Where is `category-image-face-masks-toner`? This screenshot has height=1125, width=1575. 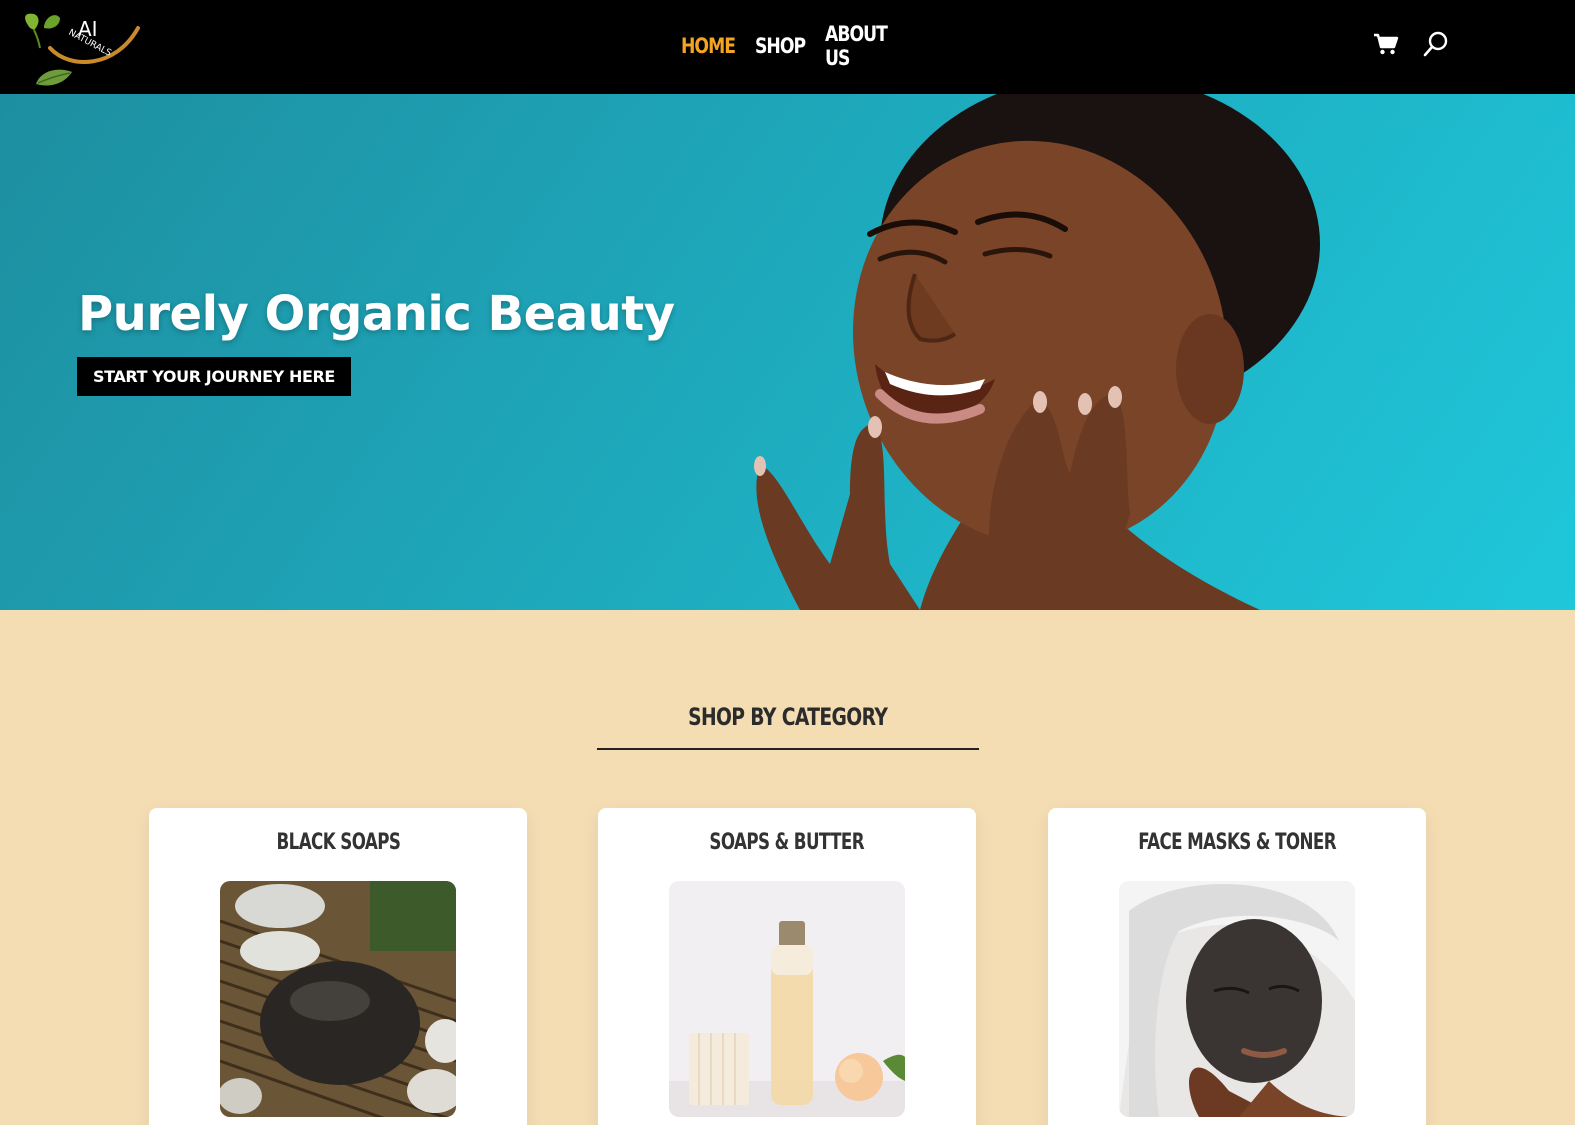 category-image-face-masks-toner is located at coordinates (1237, 999).